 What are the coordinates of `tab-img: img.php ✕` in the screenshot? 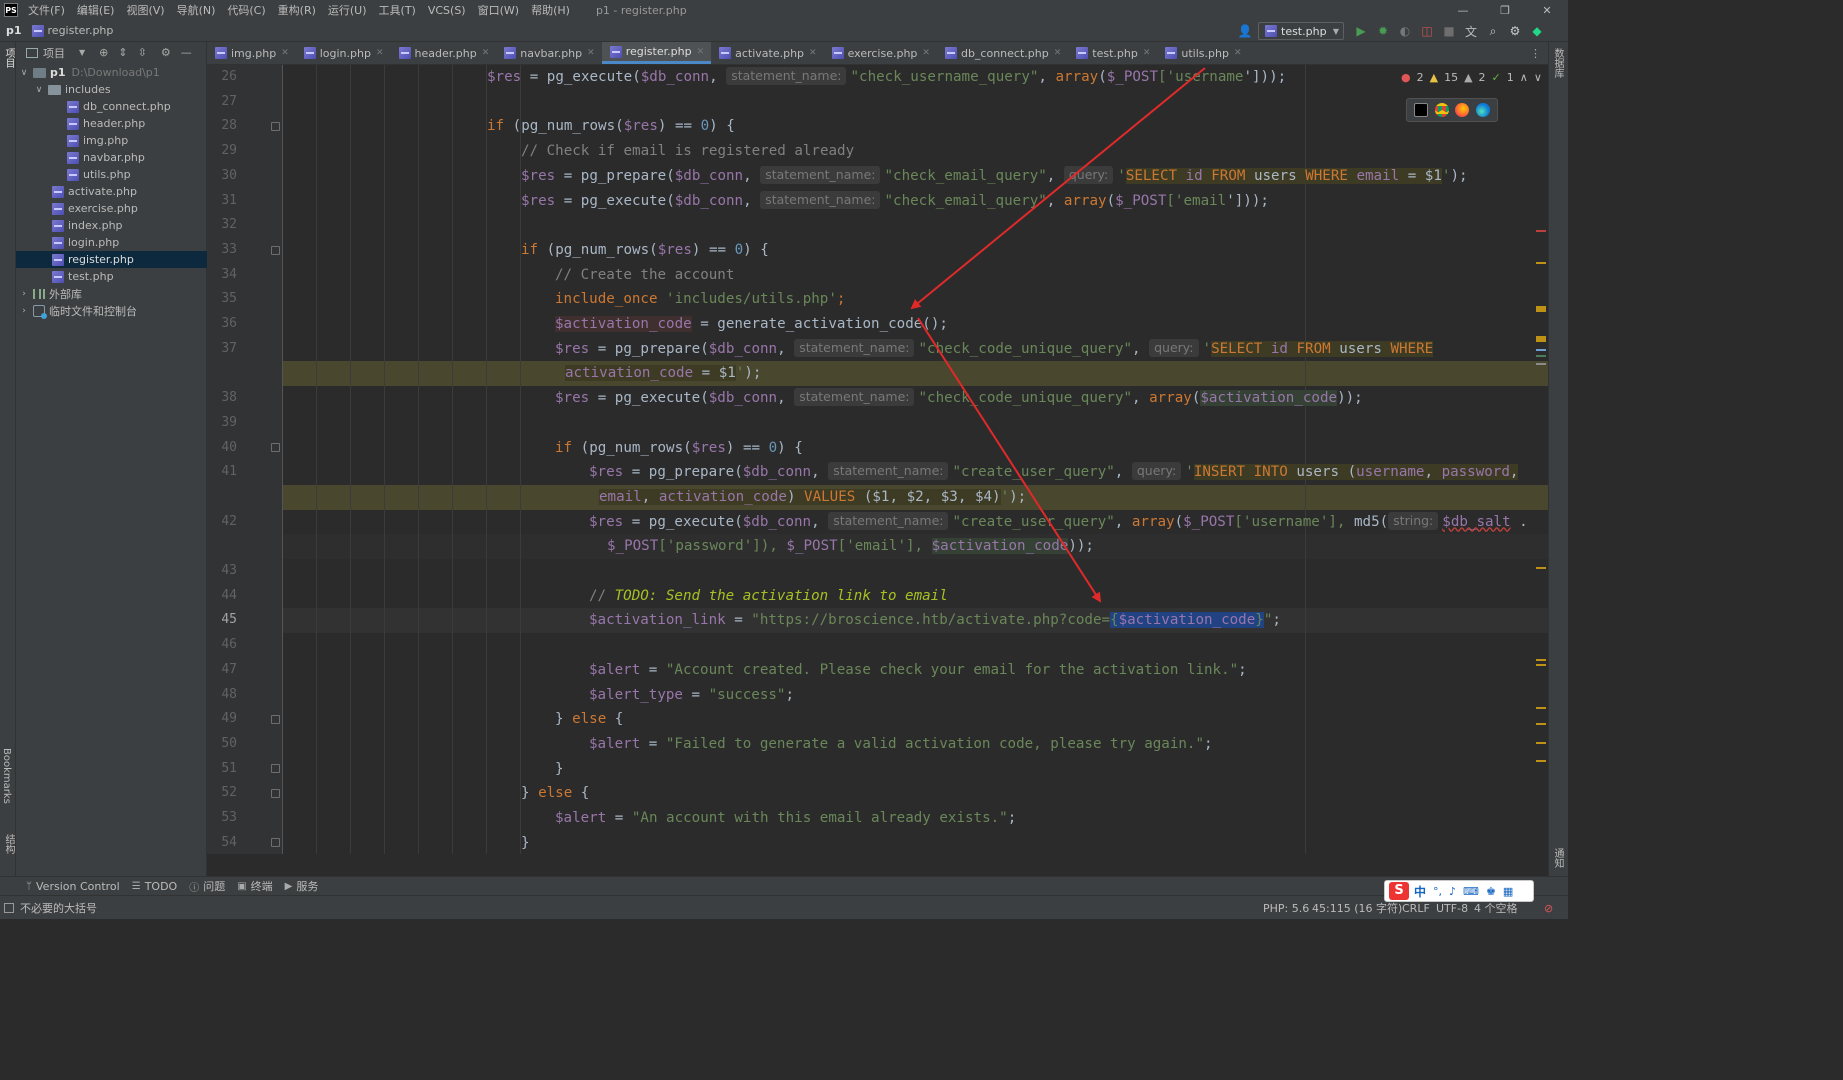 It's located at (251, 53).